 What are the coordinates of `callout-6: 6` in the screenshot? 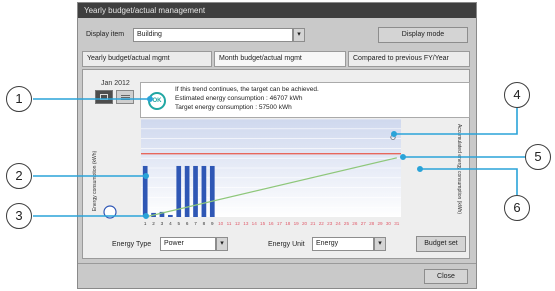 It's located at (517, 208).